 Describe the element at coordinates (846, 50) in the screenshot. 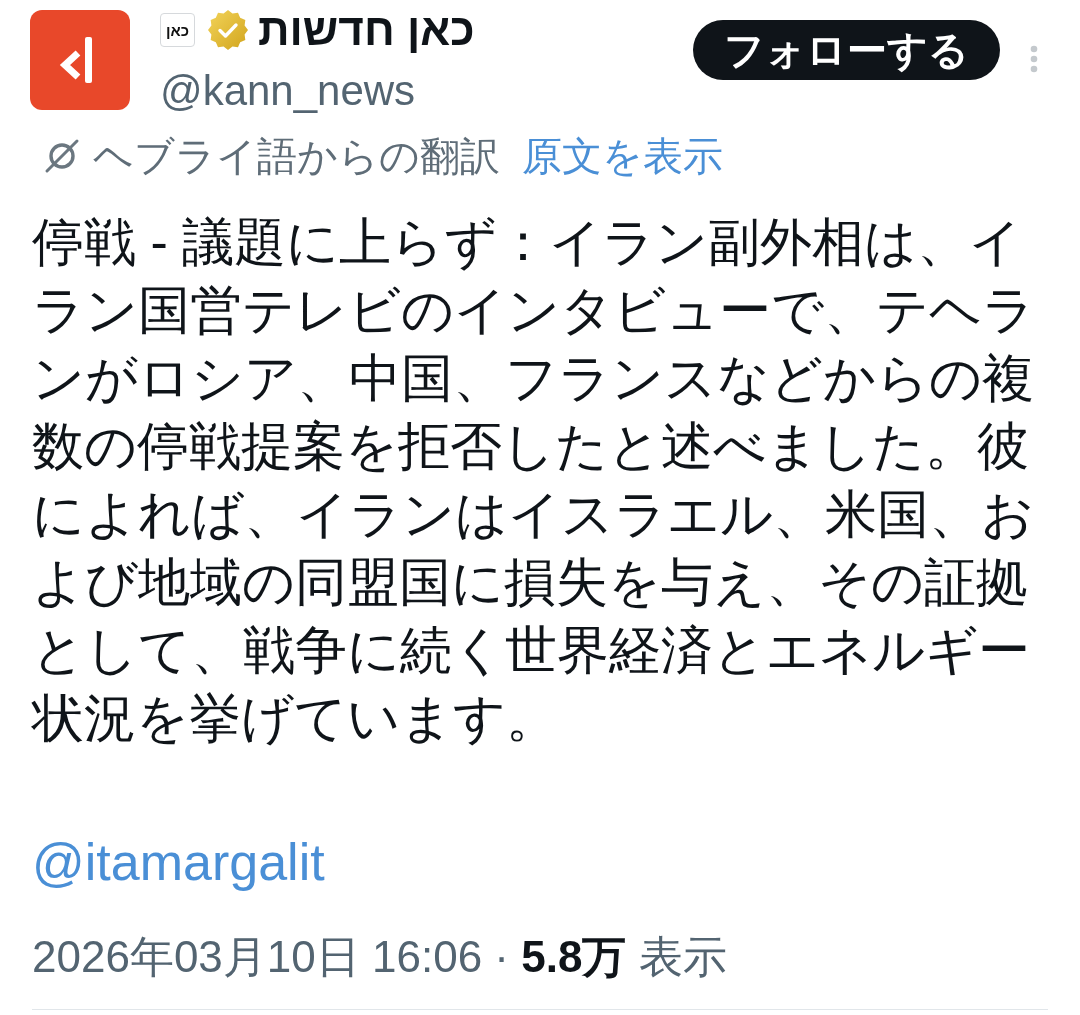

I see `follow-button: フォローする` at that location.